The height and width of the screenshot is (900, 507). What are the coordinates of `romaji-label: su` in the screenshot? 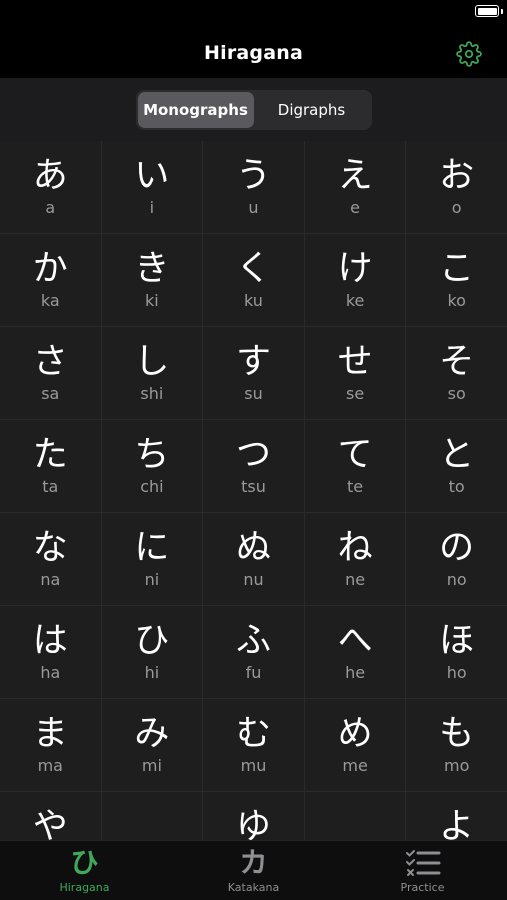 It's located at (253, 393).